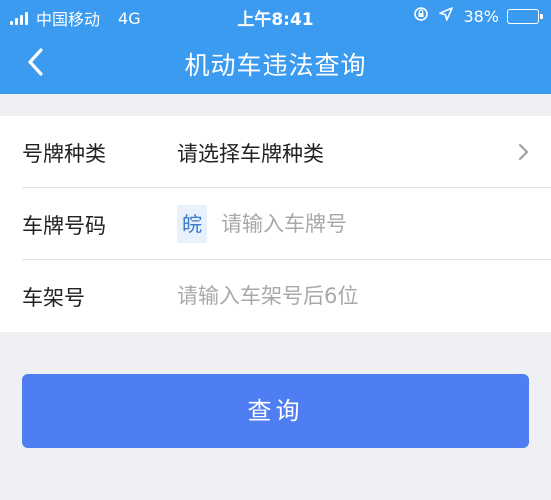  Describe the element at coordinates (64, 226) in the screenshot. I see `plate-number-label: 车牌号码` at that location.